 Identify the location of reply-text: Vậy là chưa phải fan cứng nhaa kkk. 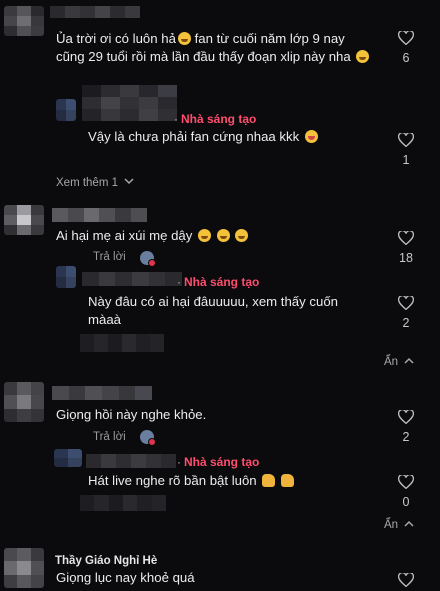
(233, 137).